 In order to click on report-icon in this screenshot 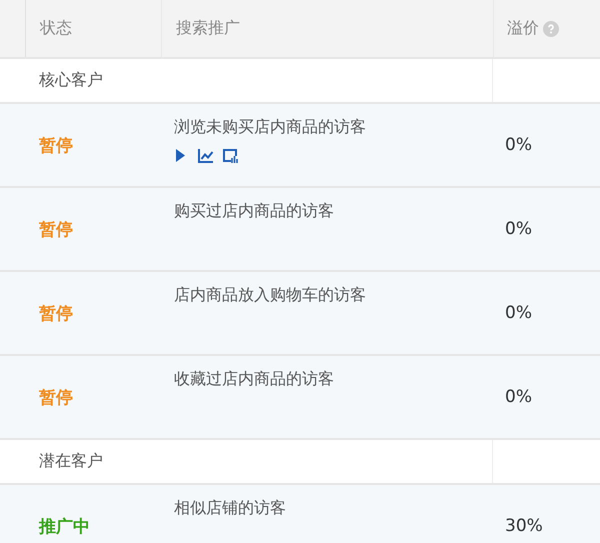, I will do `click(230, 156)`.